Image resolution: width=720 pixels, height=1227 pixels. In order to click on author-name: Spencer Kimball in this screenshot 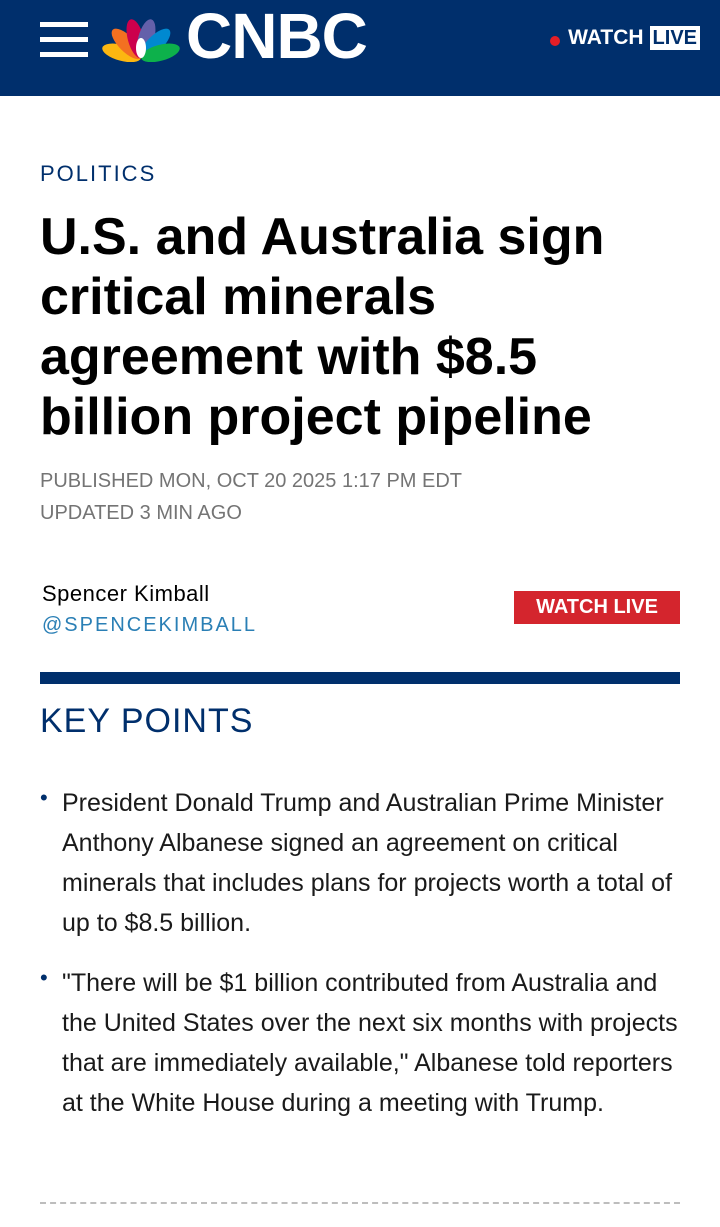, I will do `click(126, 594)`.